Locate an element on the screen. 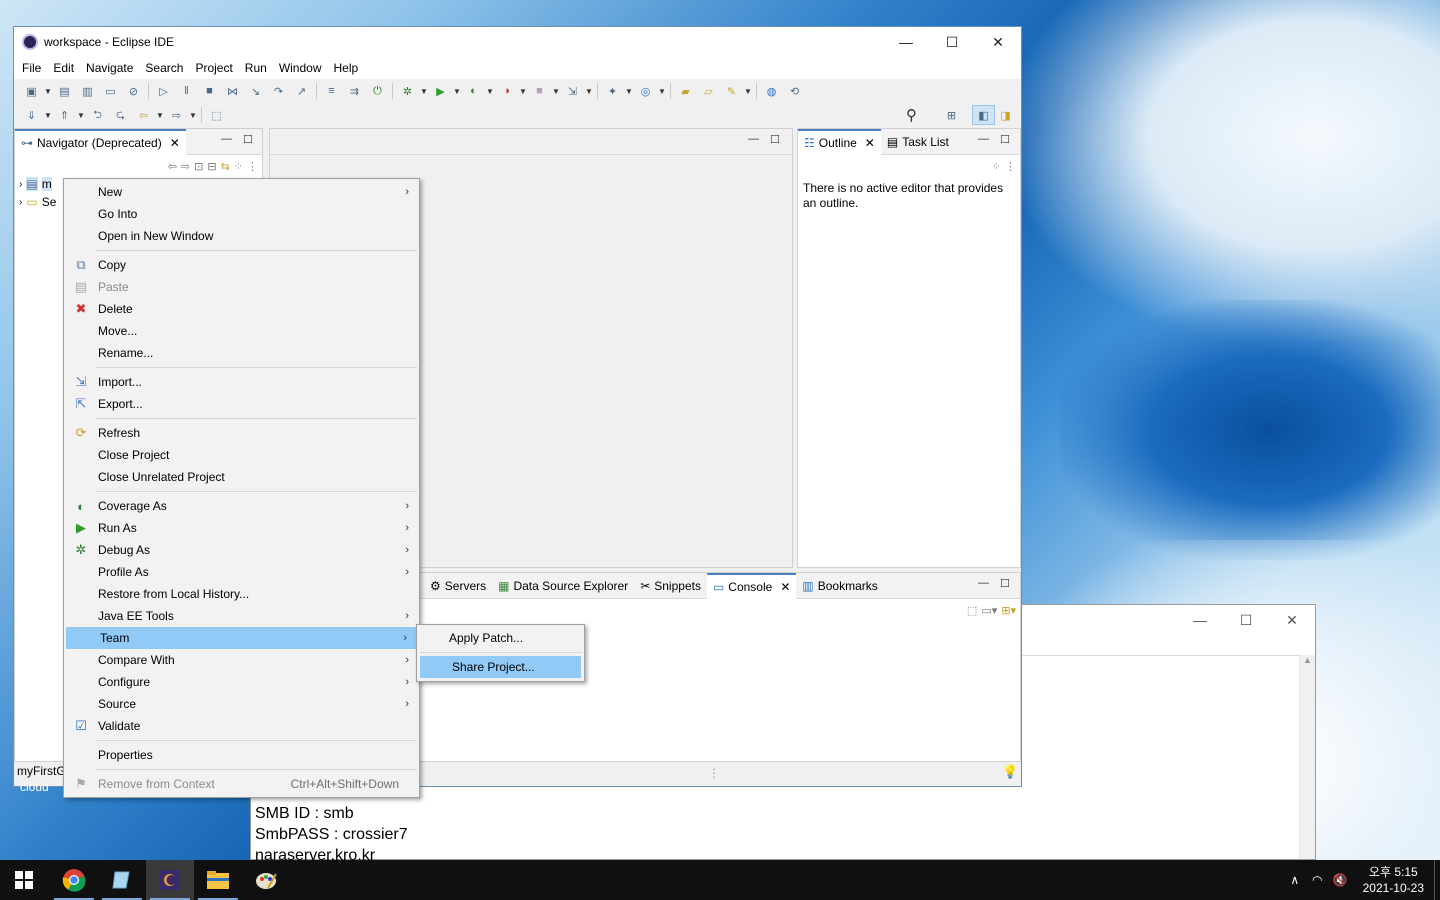  menu-item-new: New › is located at coordinates (241, 192).